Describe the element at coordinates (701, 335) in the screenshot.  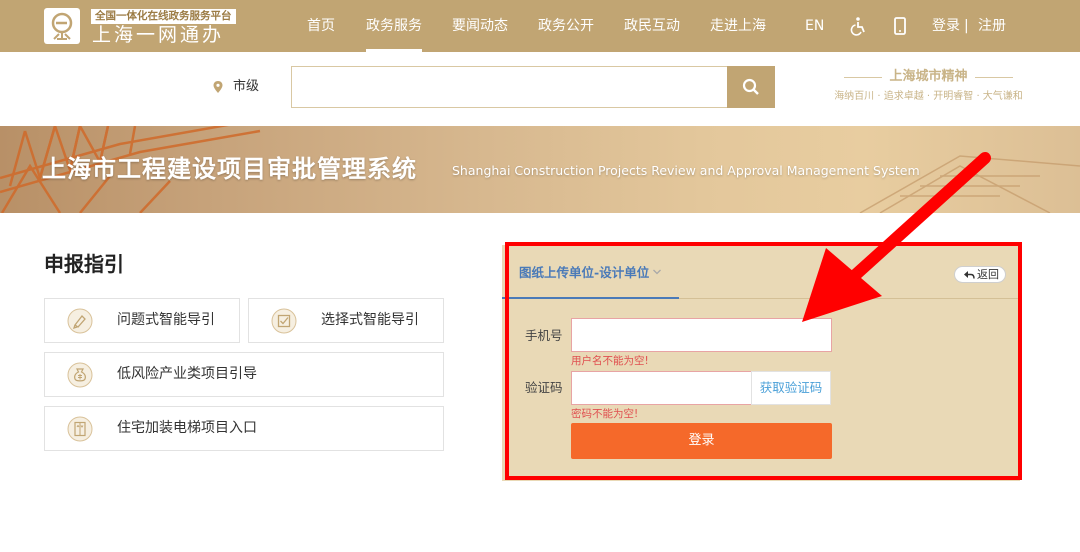
I see `phone-input` at that location.